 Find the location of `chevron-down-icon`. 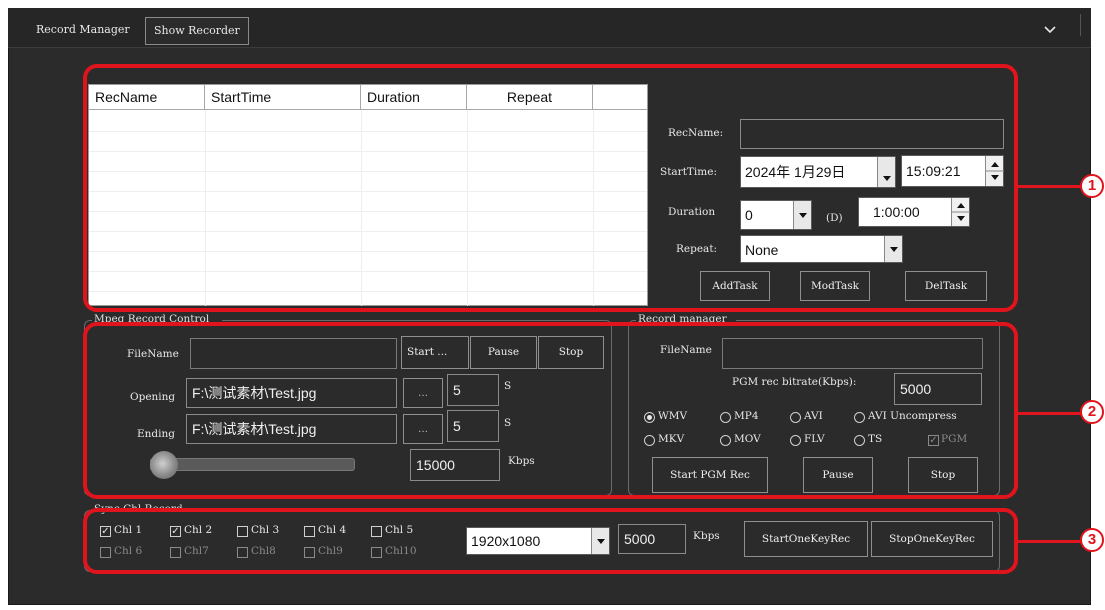

chevron-down-icon is located at coordinates (1050, 29).